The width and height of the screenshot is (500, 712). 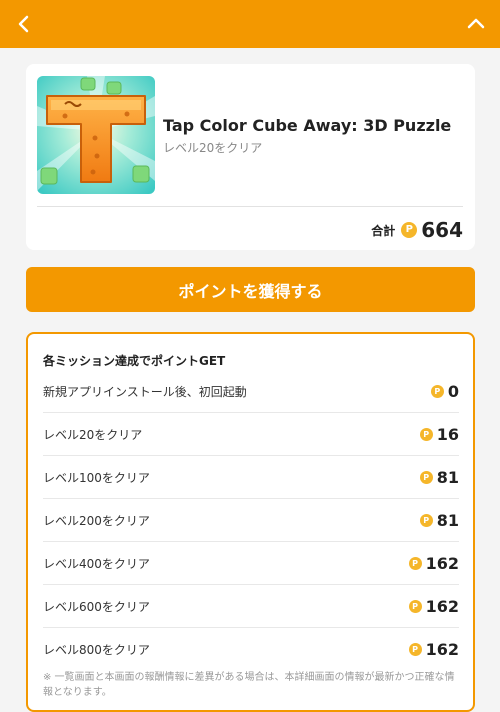 What do you see at coordinates (383, 230) in the screenshot?
I see `total-label: 合計` at bounding box center [383, 230].